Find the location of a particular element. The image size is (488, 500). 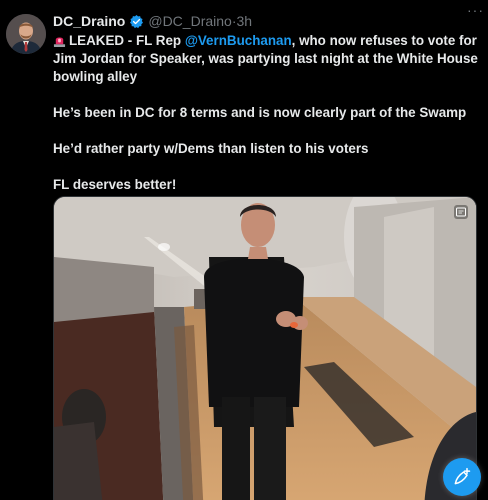

tweet-header: DC_Draino @DC_Draino · 3h is located at coordinates (265, 21).